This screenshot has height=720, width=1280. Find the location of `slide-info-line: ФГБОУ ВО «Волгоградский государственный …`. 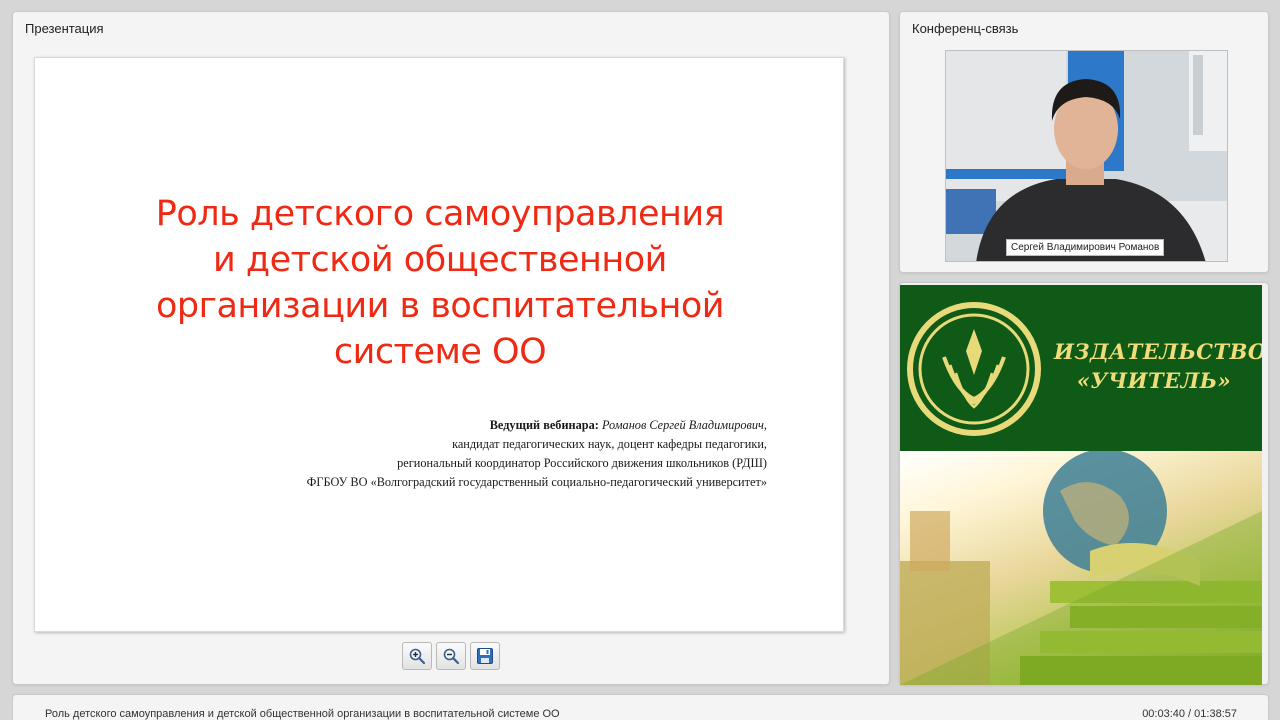

slide-info-line: ФГБОУ ВО «Волгоградский государственный … is located at coordinates (536, 482).